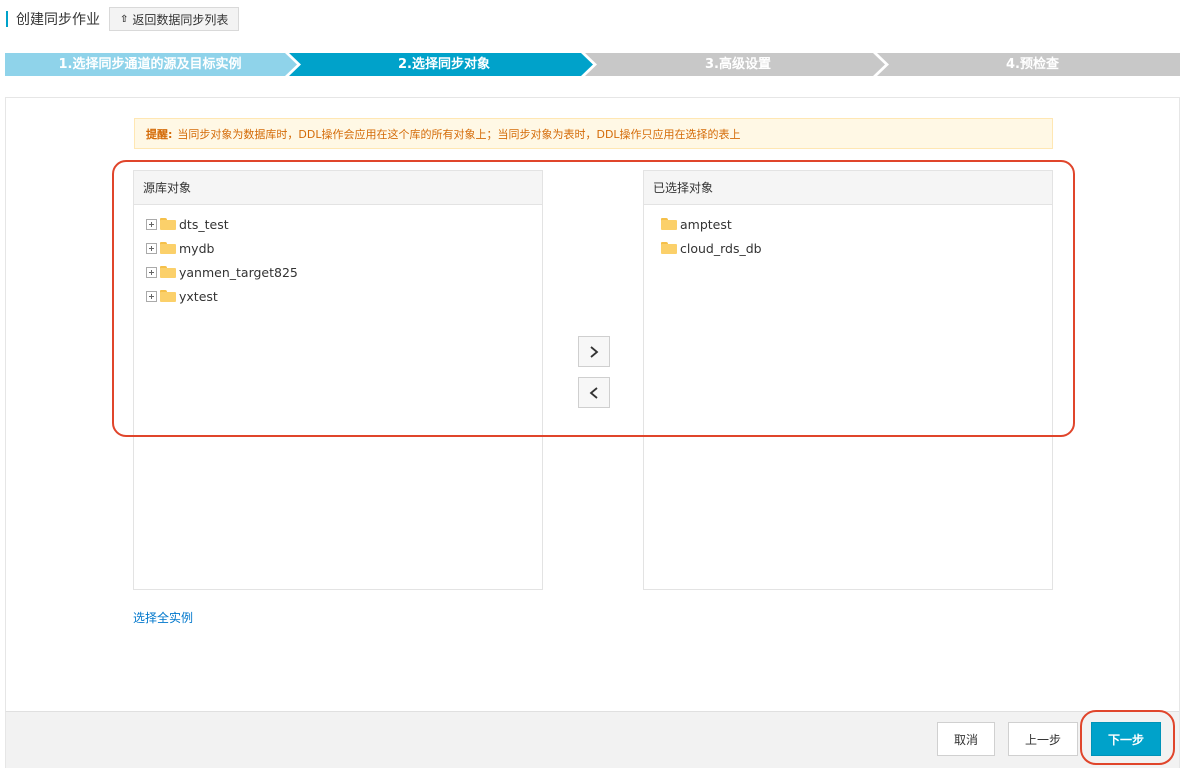 The image size is (1190, 774). I want to click on notice-prefix: 提醒:, so click(159, 134).